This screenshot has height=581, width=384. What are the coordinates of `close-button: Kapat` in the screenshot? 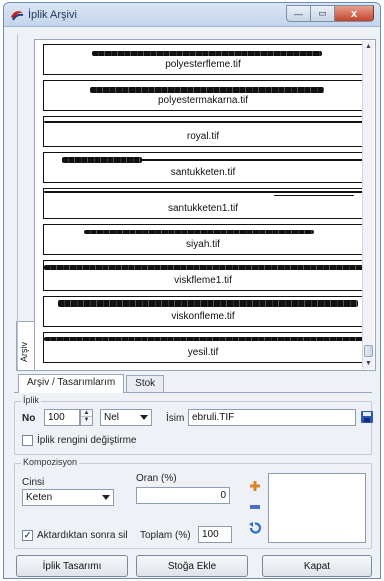 It's located at (317, 566).